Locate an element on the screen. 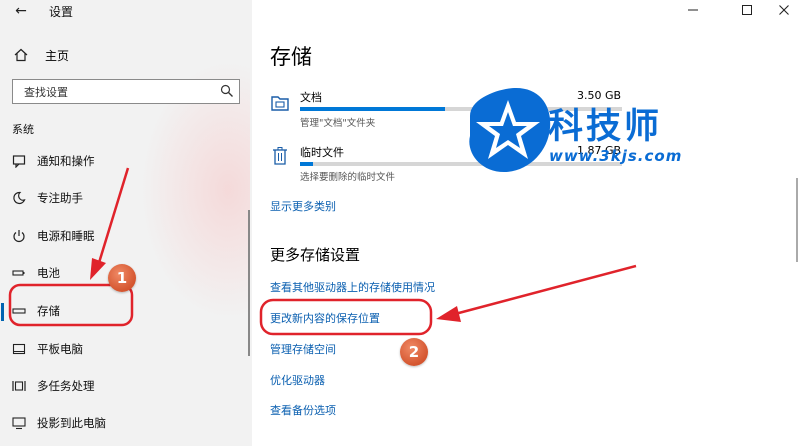 This screenshot has height=446, width=800. search-icon is located at coordinates (227, 91).